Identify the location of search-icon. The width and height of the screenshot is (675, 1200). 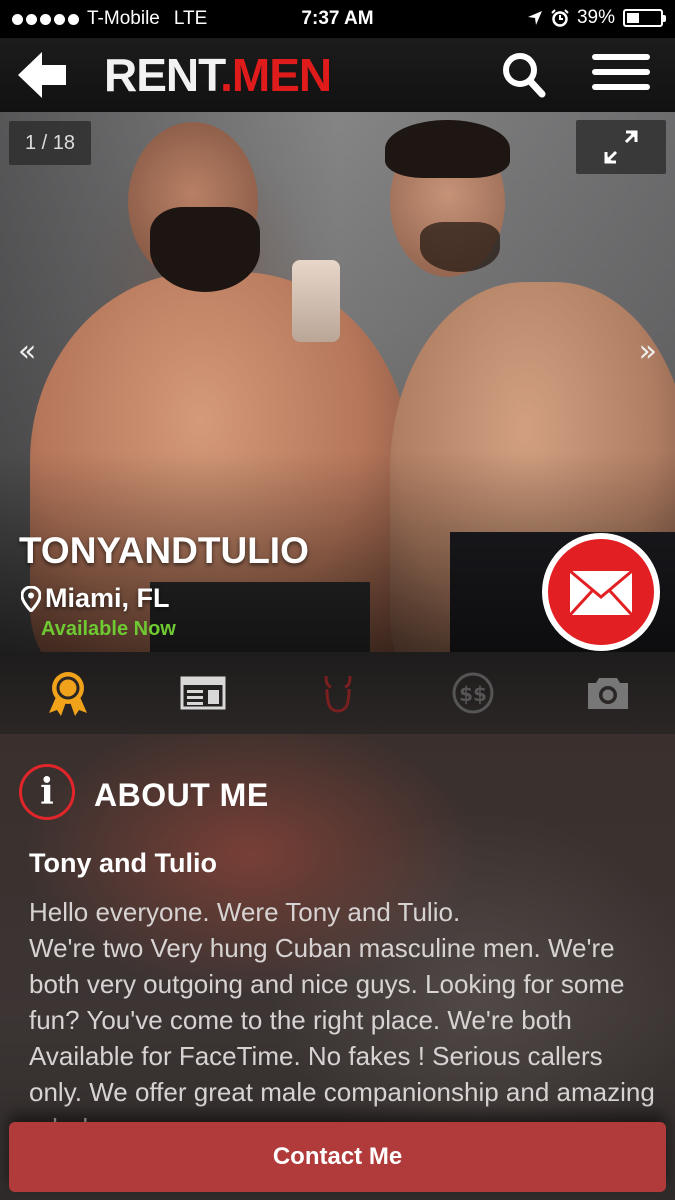
(524, 75).